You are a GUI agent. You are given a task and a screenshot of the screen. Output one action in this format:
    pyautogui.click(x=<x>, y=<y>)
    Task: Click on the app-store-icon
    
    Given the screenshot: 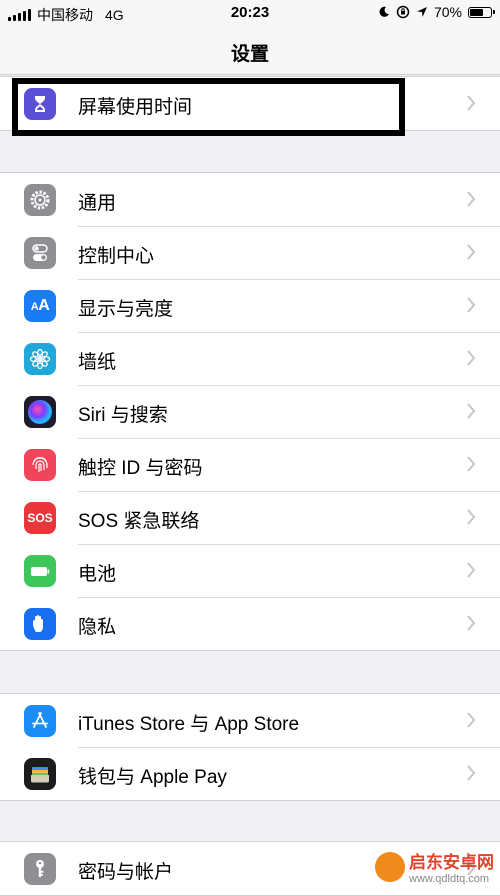 What is the action you would take?
    pyautogui.click(x=40, y=721)
    